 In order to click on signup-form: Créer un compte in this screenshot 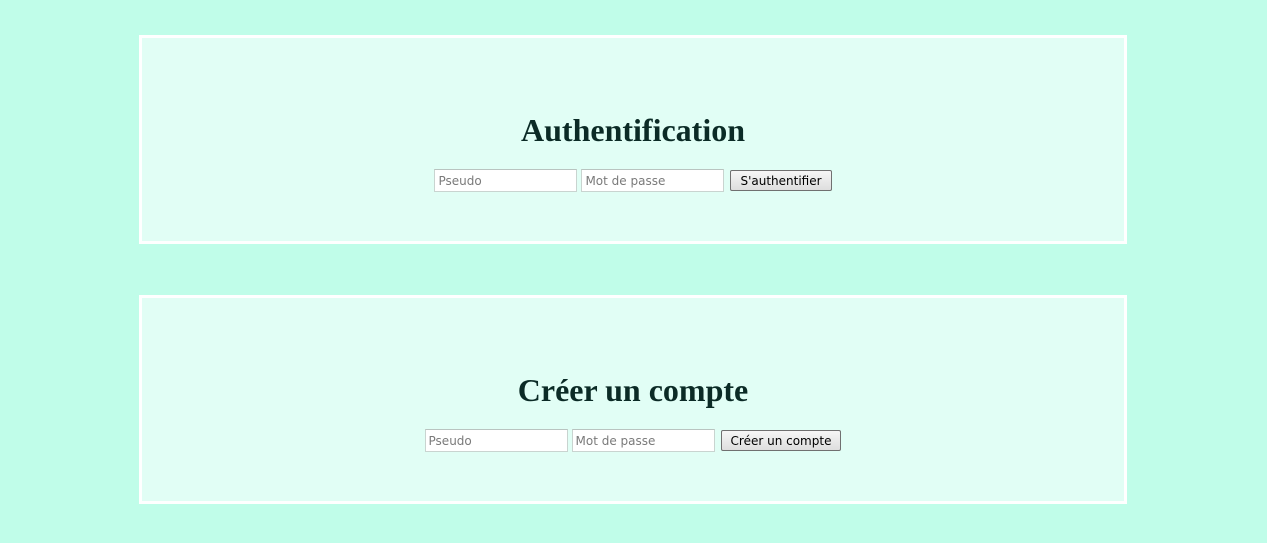, I will do `click(633, 440)`.